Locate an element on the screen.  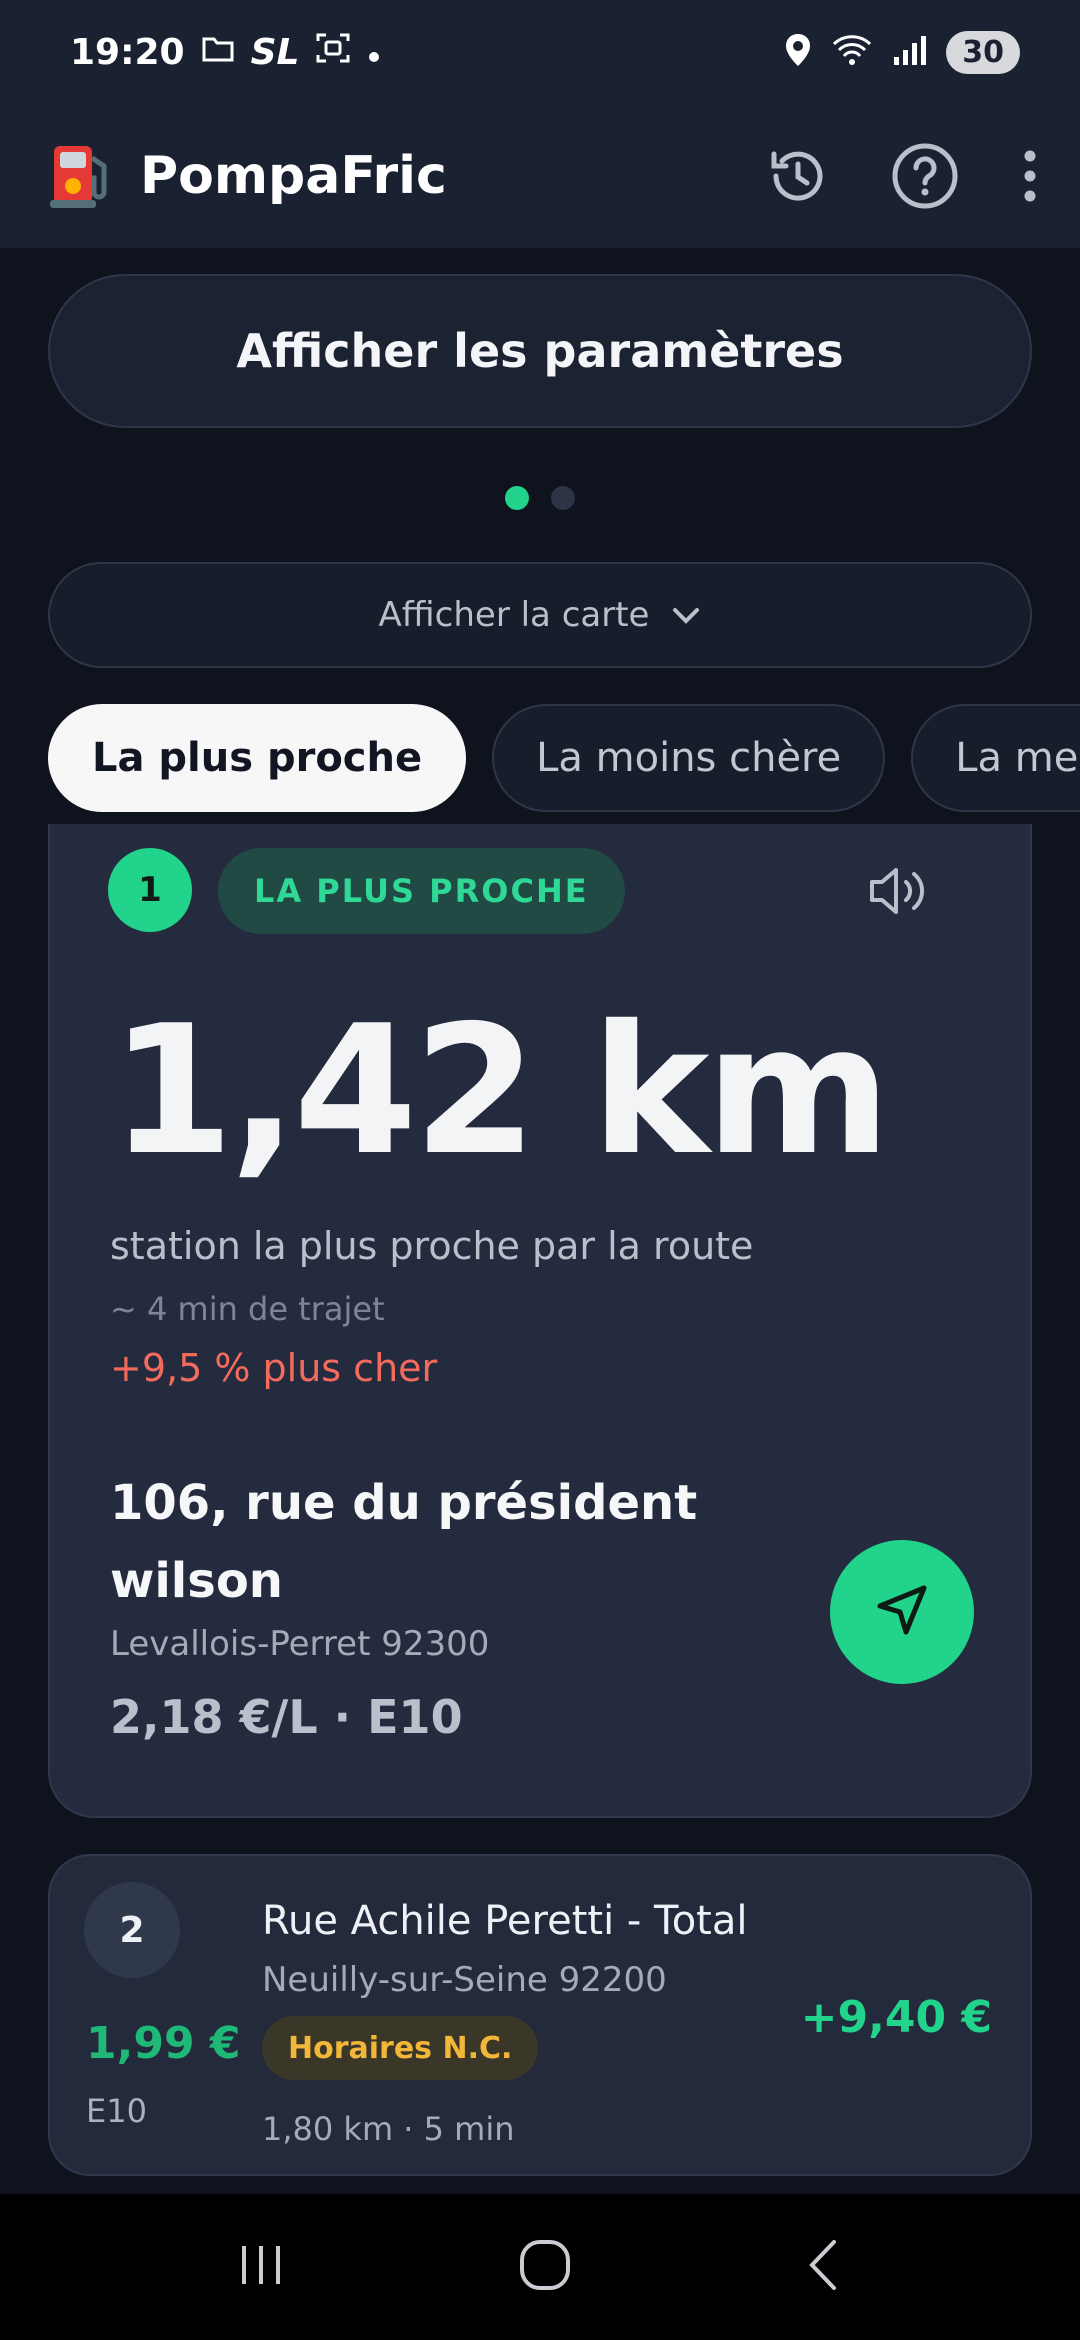
navigate-button is located at coordinates (902, 1612).